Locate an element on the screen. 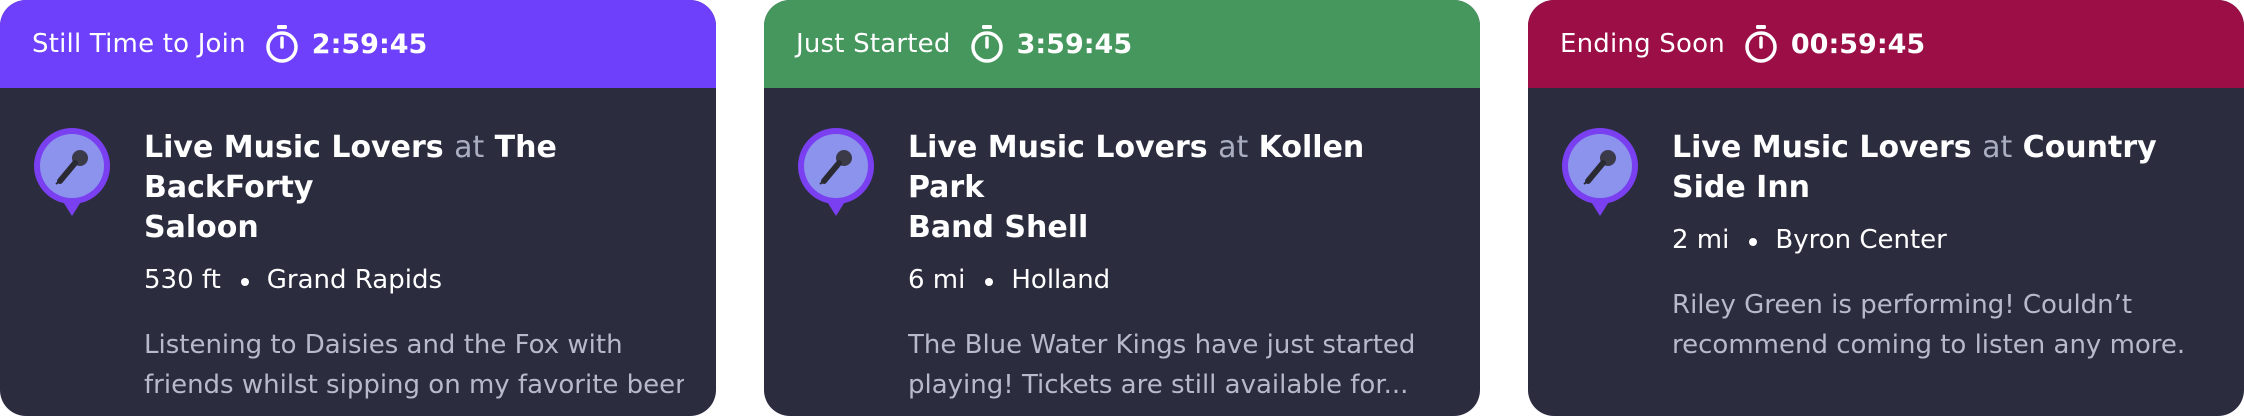  city: Byron Center is located at coordinates (1861, 240).